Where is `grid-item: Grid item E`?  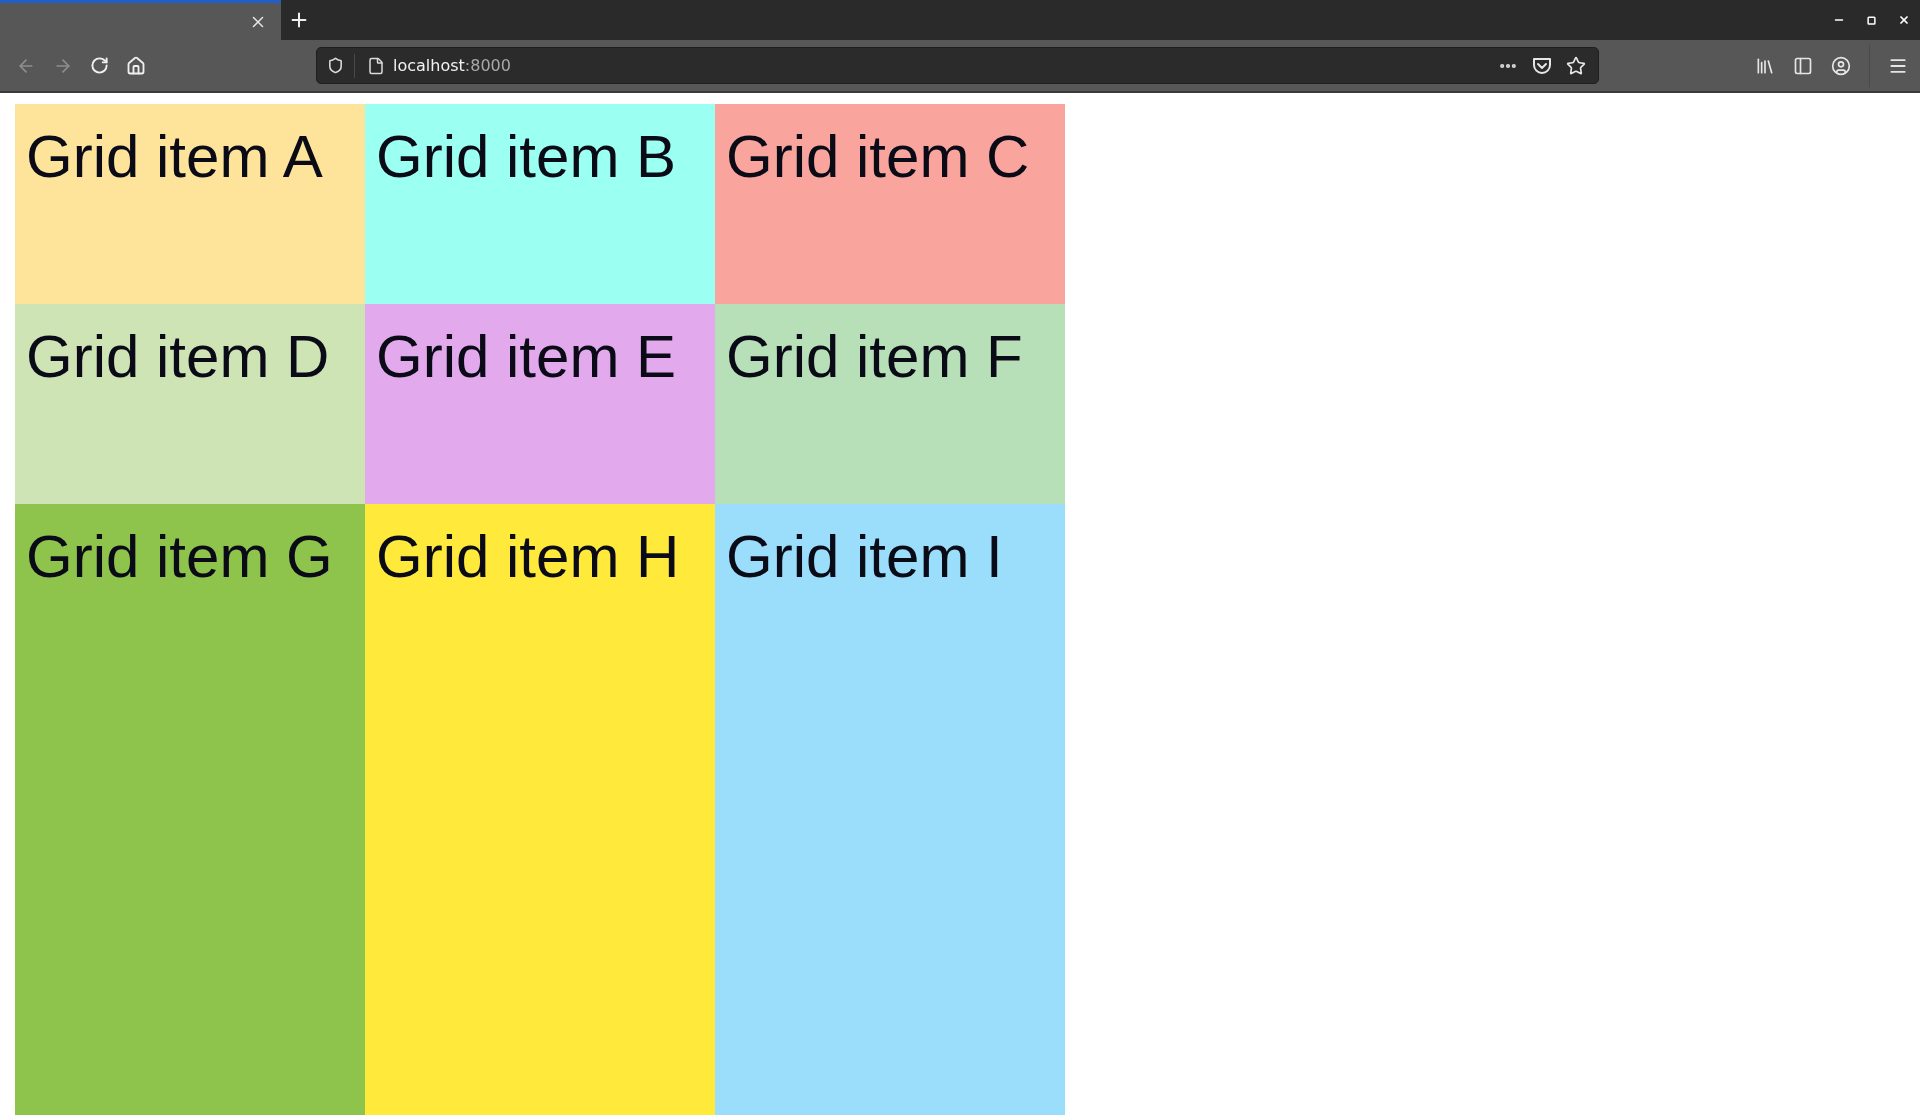
grid-item: Grid item E is located at coordinates (540, 404).